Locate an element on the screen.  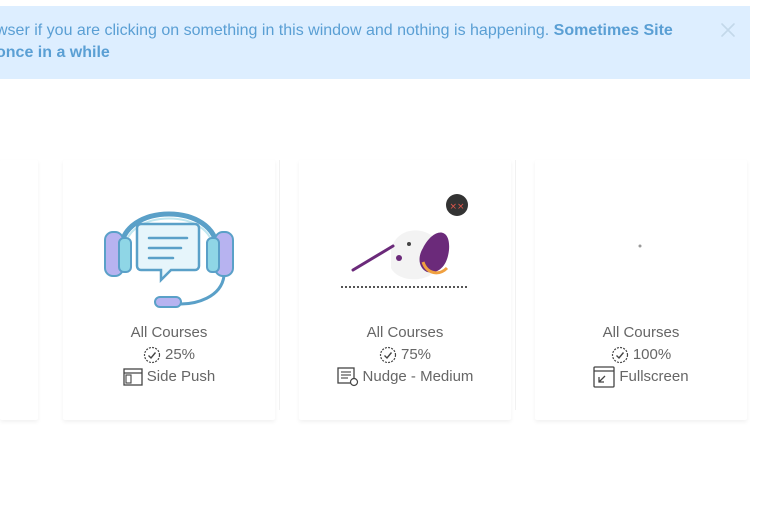
headset-support-icon is located at coordinates (169, 247).